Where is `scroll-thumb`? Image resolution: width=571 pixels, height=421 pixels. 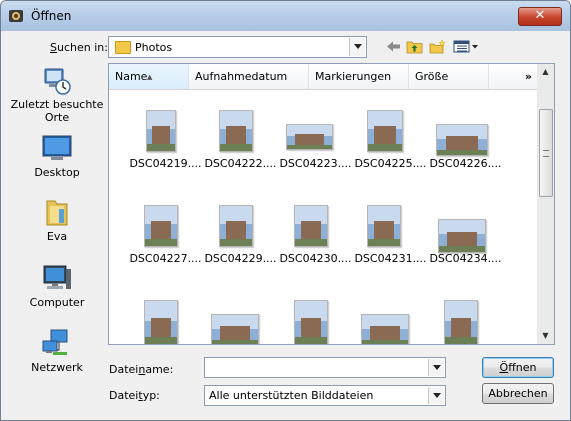
scroll-thumb is located at coordinates (546, 153).